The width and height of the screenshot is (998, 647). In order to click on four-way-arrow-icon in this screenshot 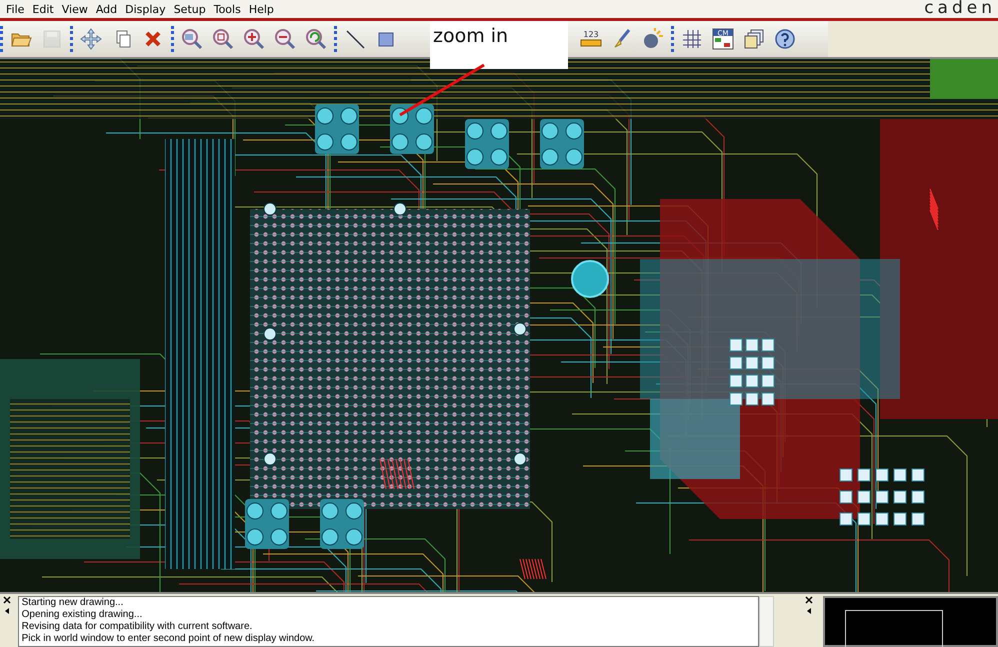, I will do `click(91, 39)`.